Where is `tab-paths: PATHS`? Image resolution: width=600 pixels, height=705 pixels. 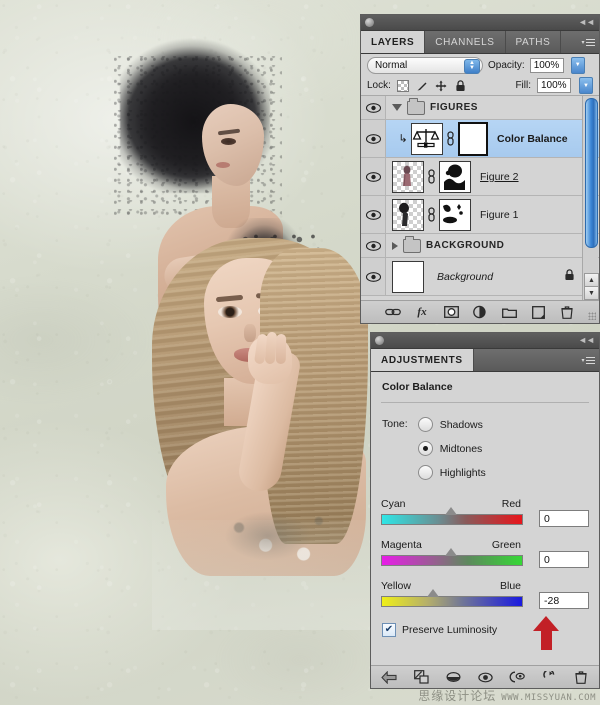 tab-paths: PATHS is located at coordinates (533, 42).